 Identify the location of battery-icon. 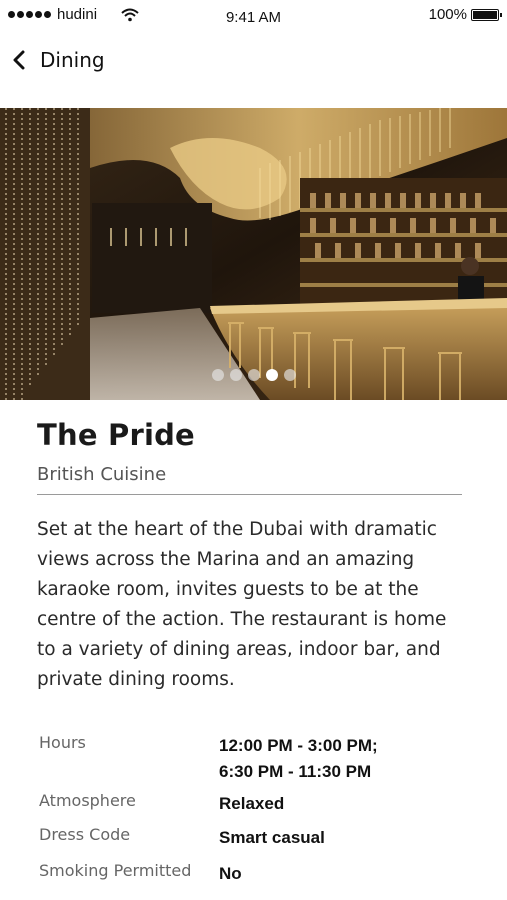
(486, 14).